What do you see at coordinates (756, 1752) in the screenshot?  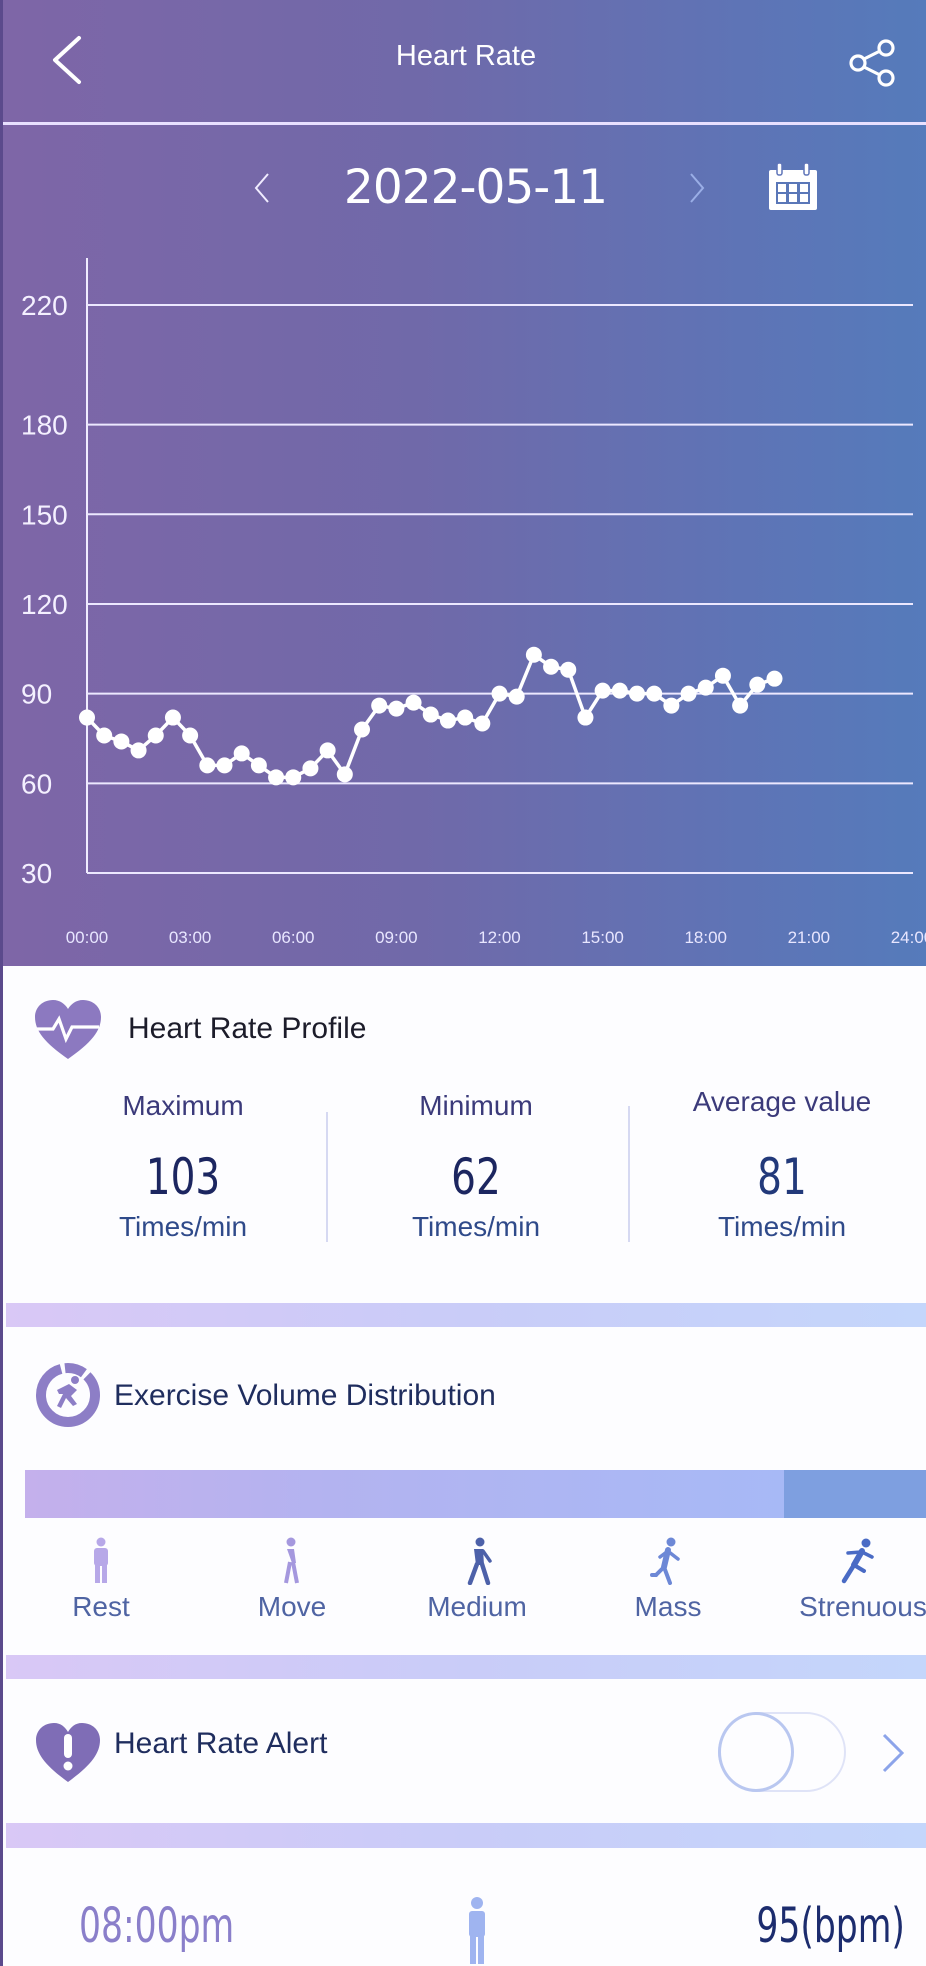 I see `toggle-knob` at bounding box center [756, 1752].